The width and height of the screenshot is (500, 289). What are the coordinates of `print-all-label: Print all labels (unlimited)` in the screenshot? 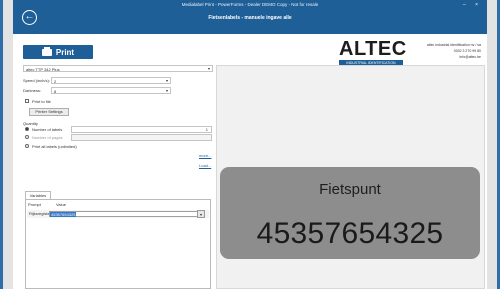 It's located at (54, 146).